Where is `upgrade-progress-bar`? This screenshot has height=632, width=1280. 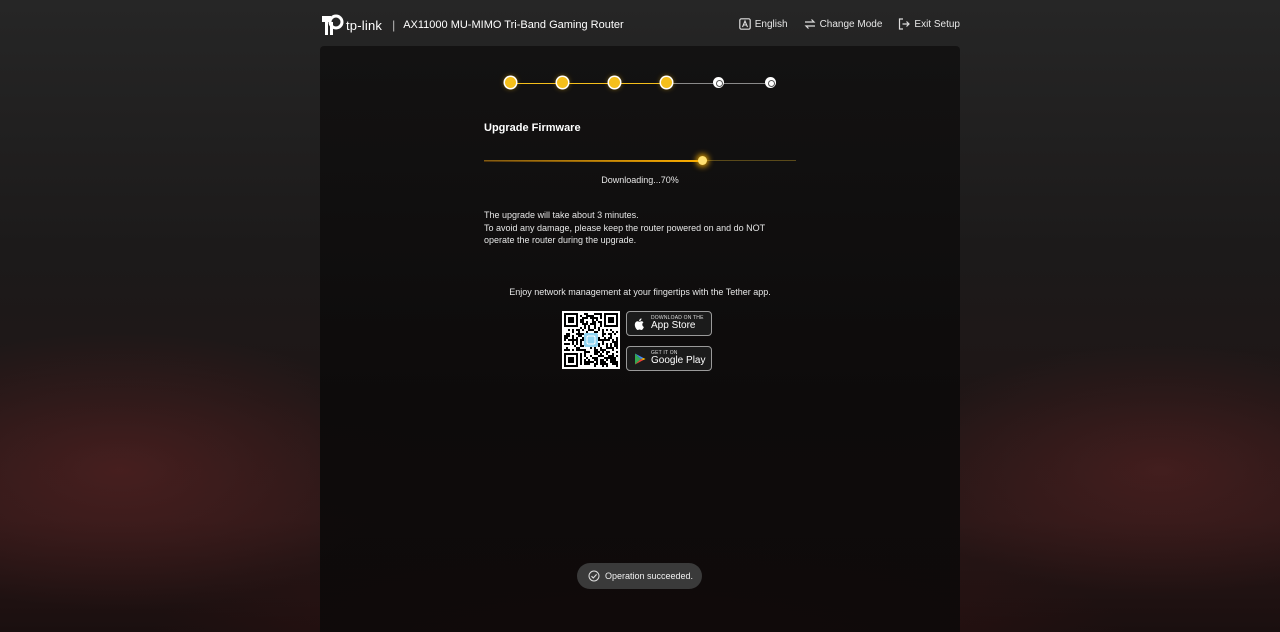
upgrade-progress-bar is located at coordinates (640, 161).